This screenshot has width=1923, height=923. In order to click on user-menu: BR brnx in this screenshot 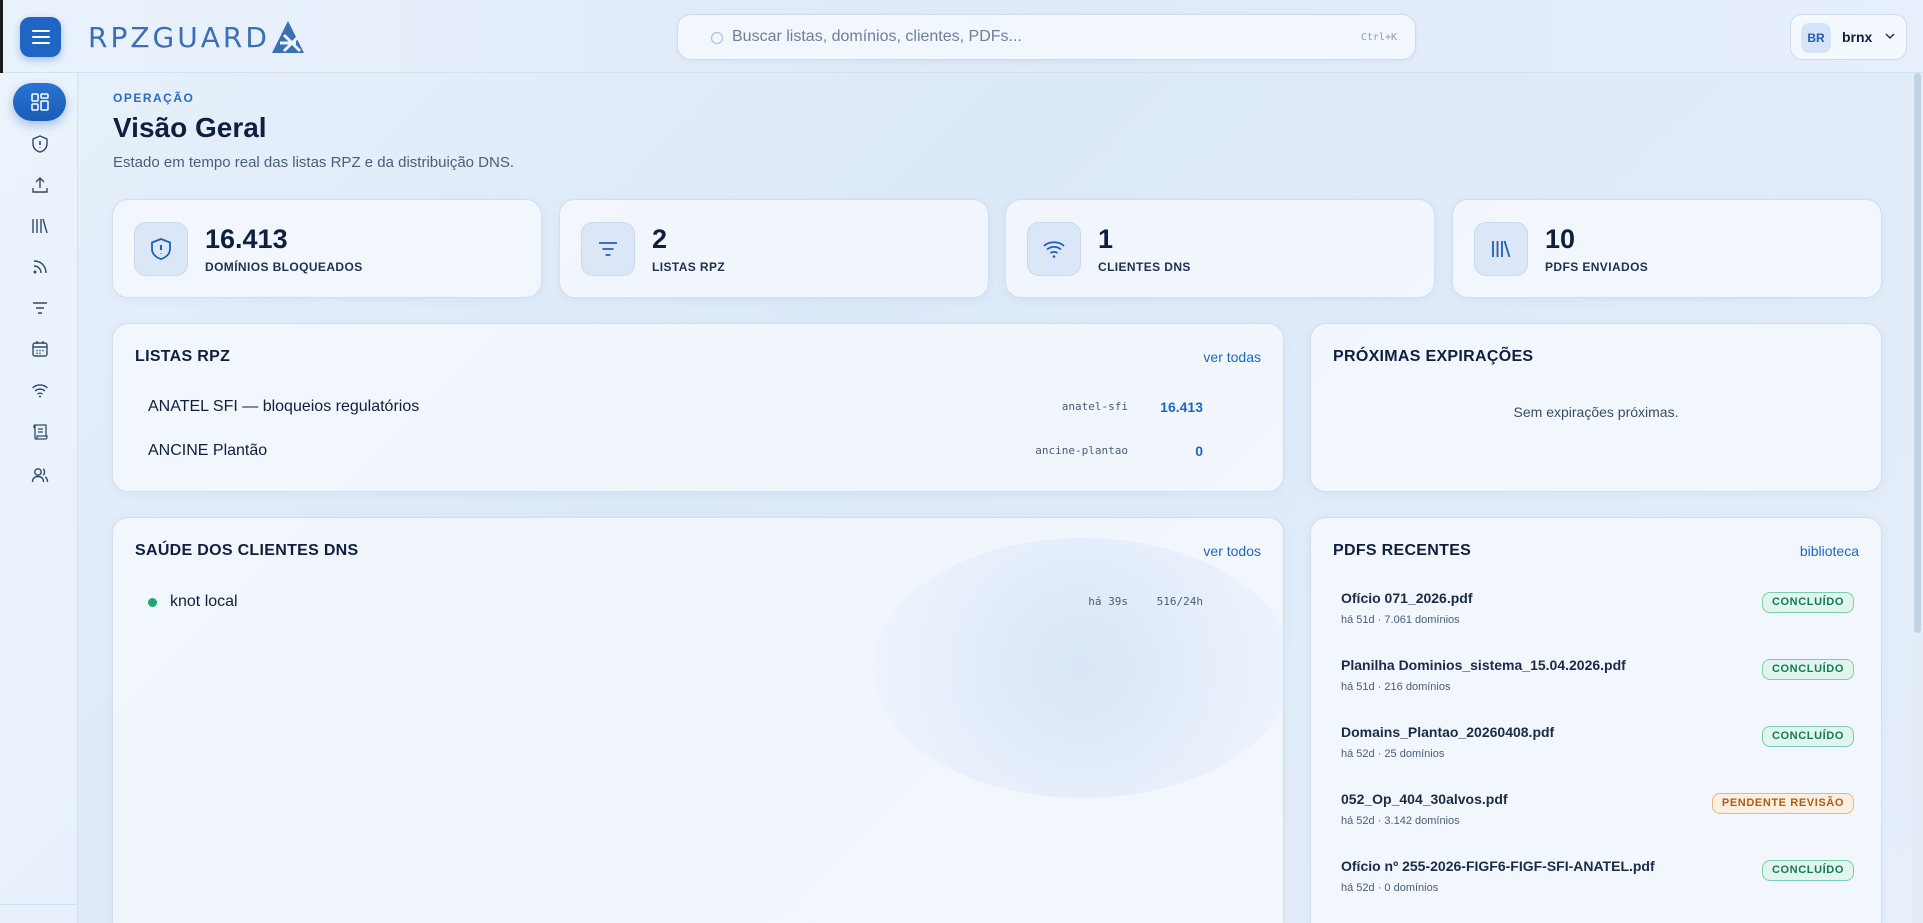, I will do `click(1848, 37)`.